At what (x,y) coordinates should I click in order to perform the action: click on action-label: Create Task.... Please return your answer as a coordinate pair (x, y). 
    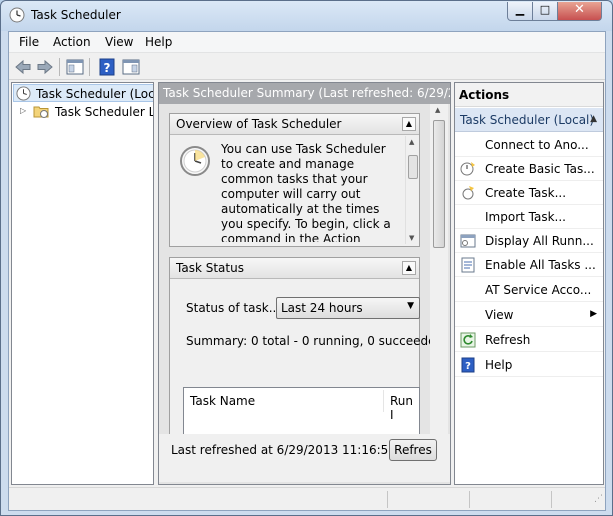
    Looking at the image, I should click on (526, 193).